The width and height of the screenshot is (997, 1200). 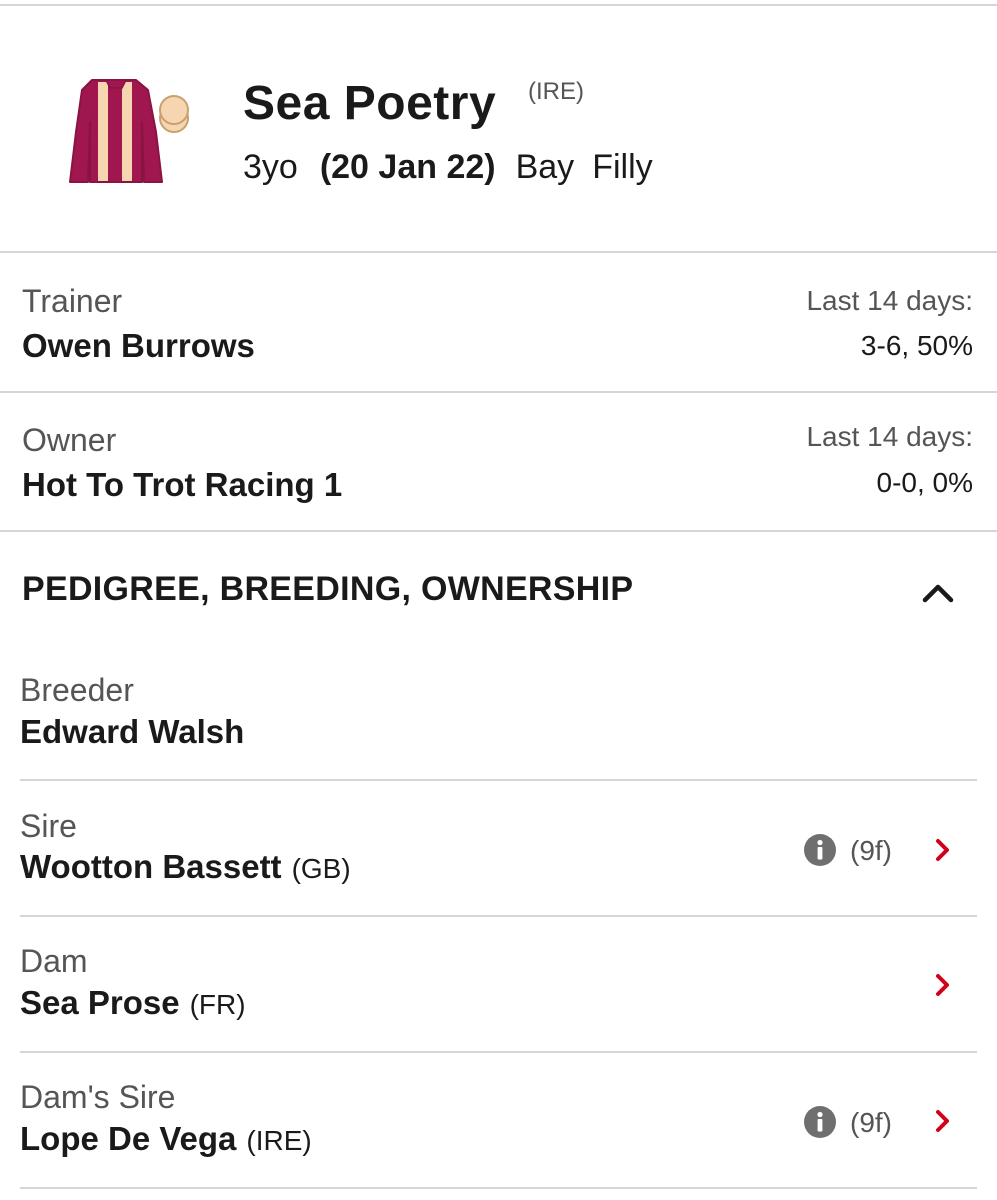 What do you see at coordinates (622, 167) in the screenshot?
I see `horse-sex: Filly` at bounding box center [622, 167].